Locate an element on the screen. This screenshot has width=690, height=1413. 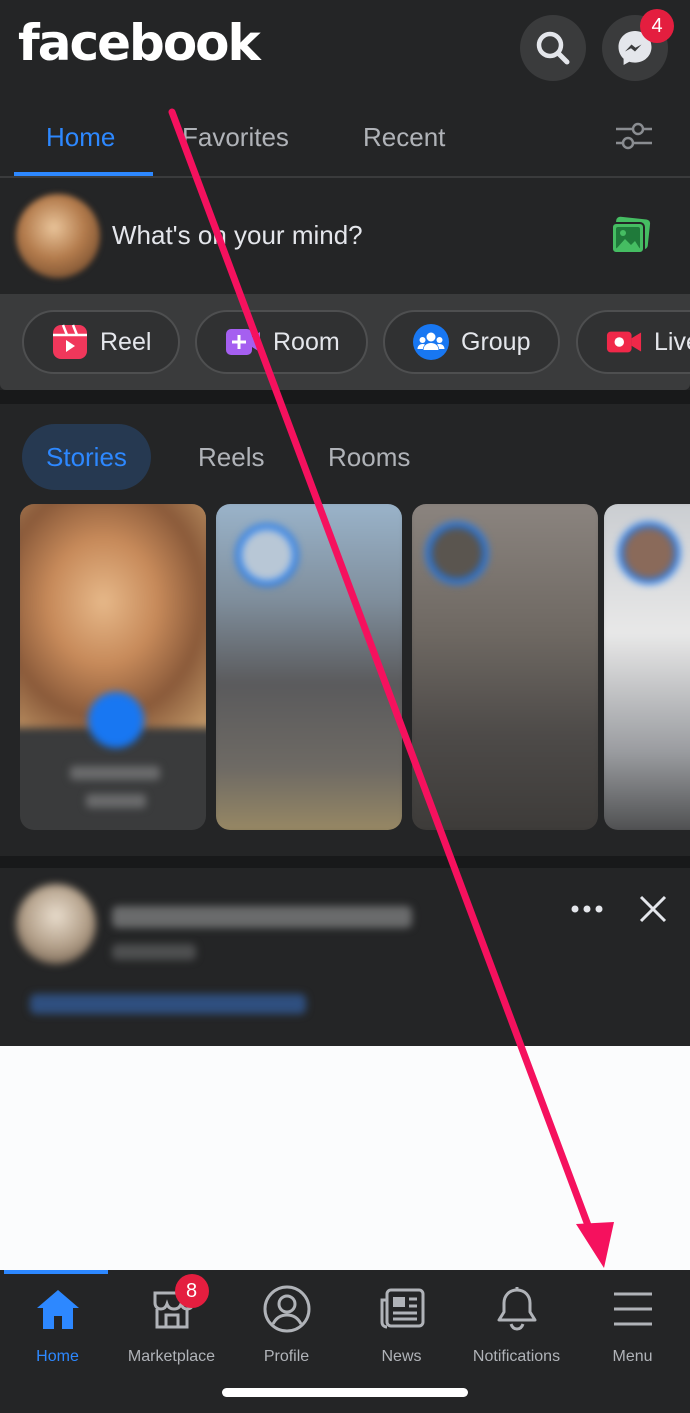
messenger-badge: 4 is located at coordinates (657, 26).